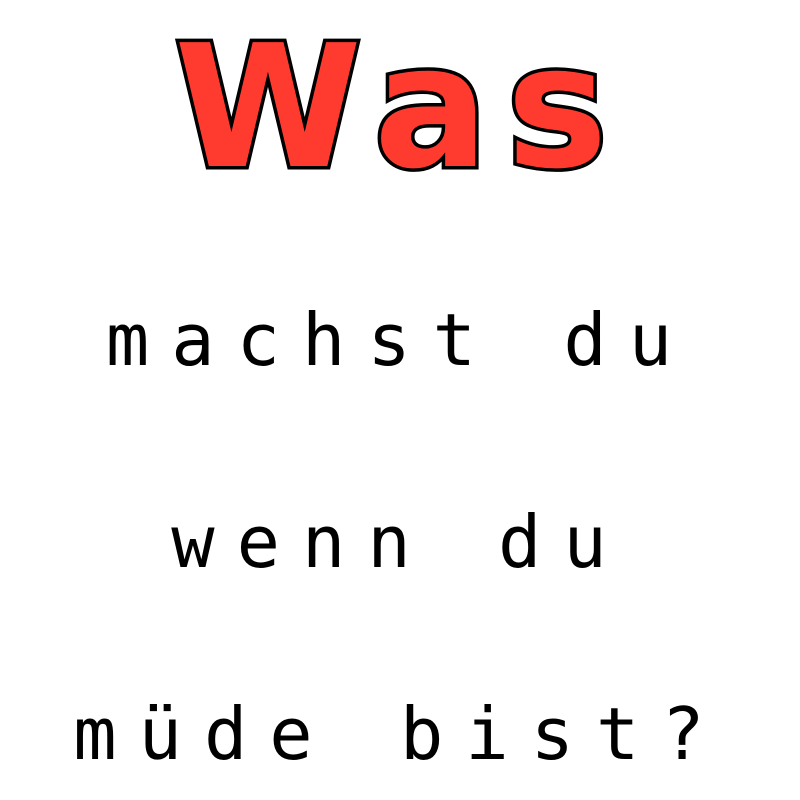 This screenshot has width=800, height=800. What do you see at coordinates (400, 734) in the screenshot?
I see `text-line-3: müde bist?` at bounding box center [400, 734].